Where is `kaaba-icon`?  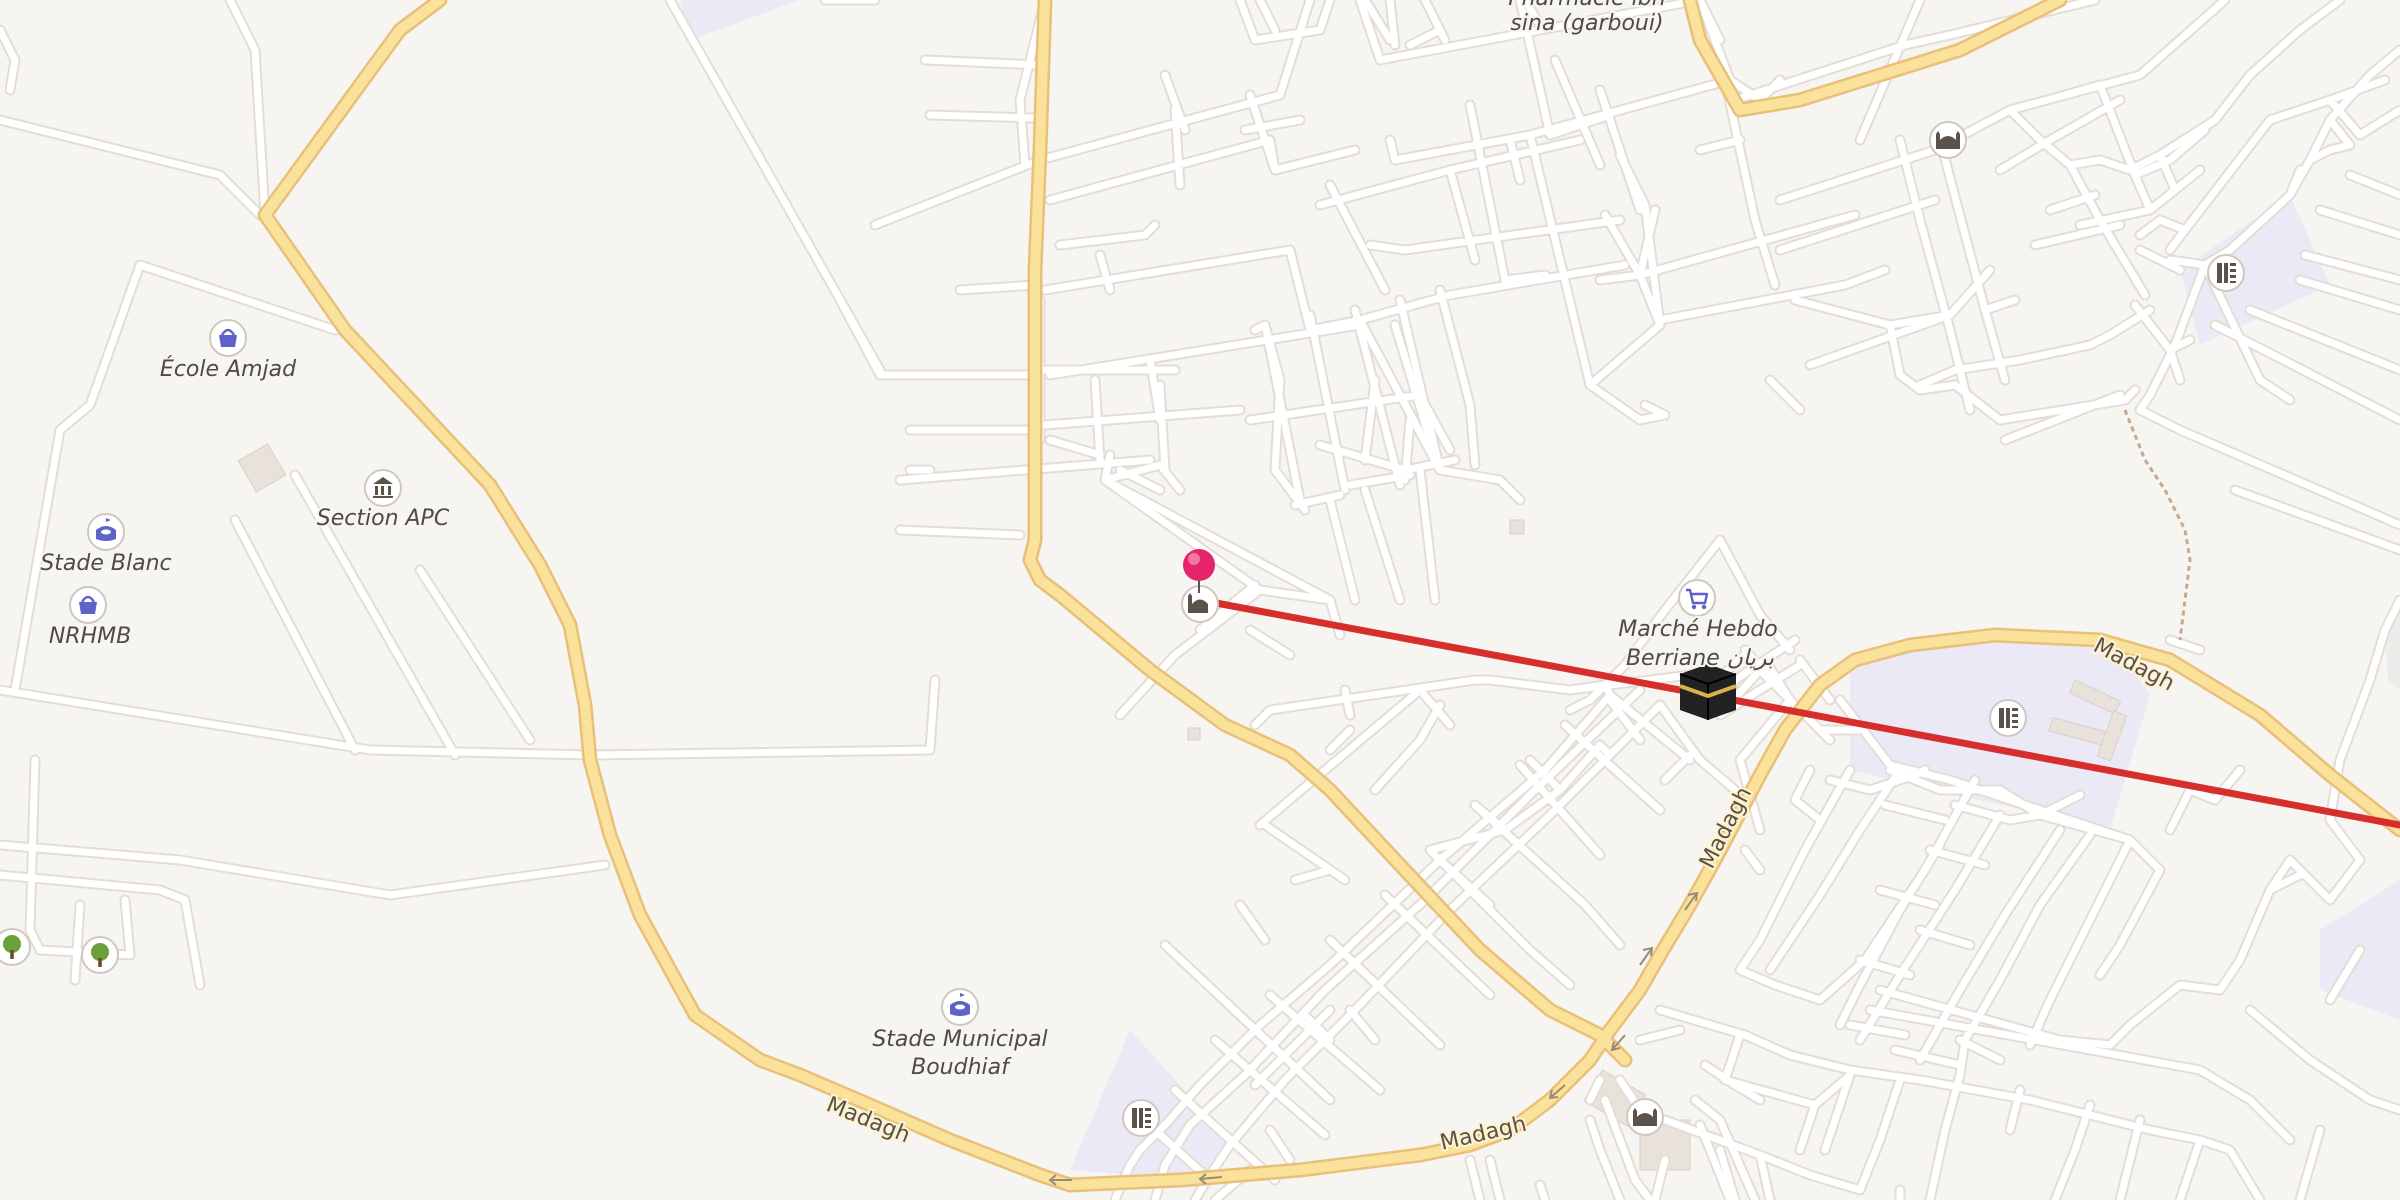
kaaba-icon is located at coordinates (1708, 692).